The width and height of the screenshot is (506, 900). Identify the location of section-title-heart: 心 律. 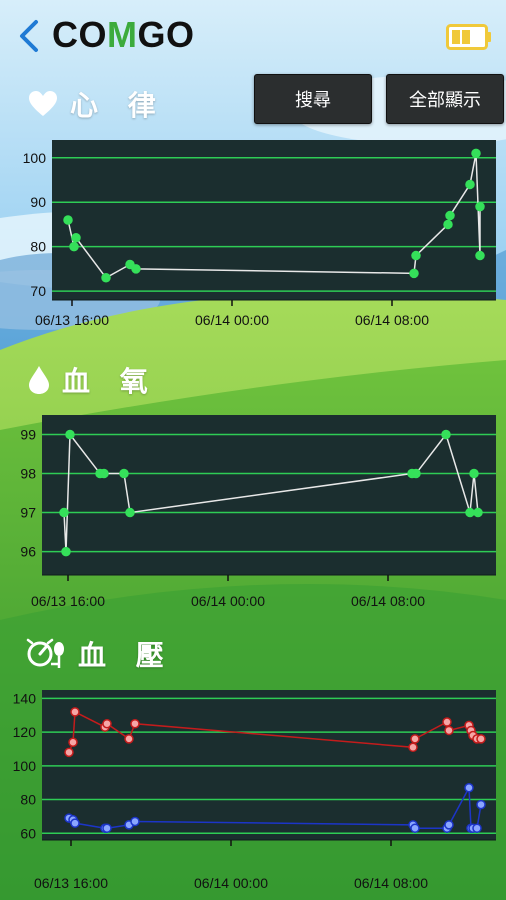
(118, 105).